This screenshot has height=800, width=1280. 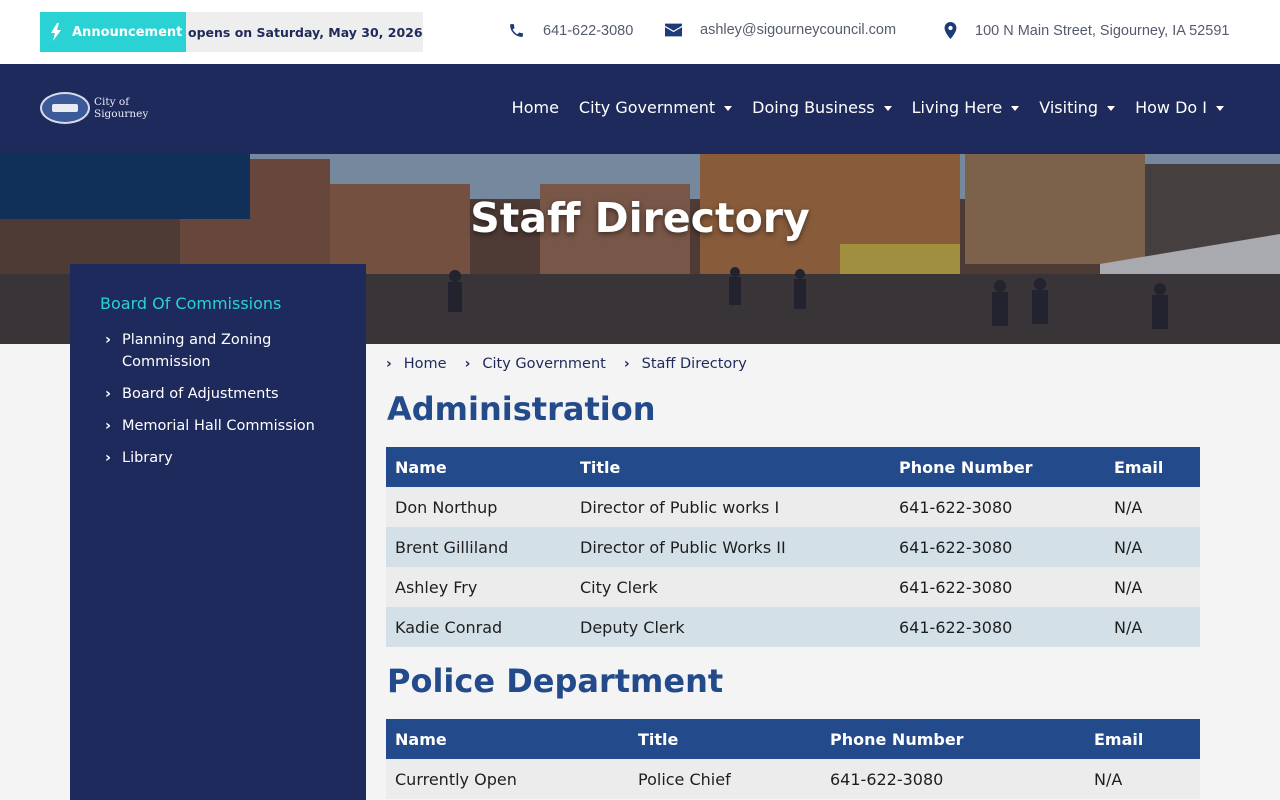 I want to click on nav-living-here-label: Living Here, so click(x=957, y=107).